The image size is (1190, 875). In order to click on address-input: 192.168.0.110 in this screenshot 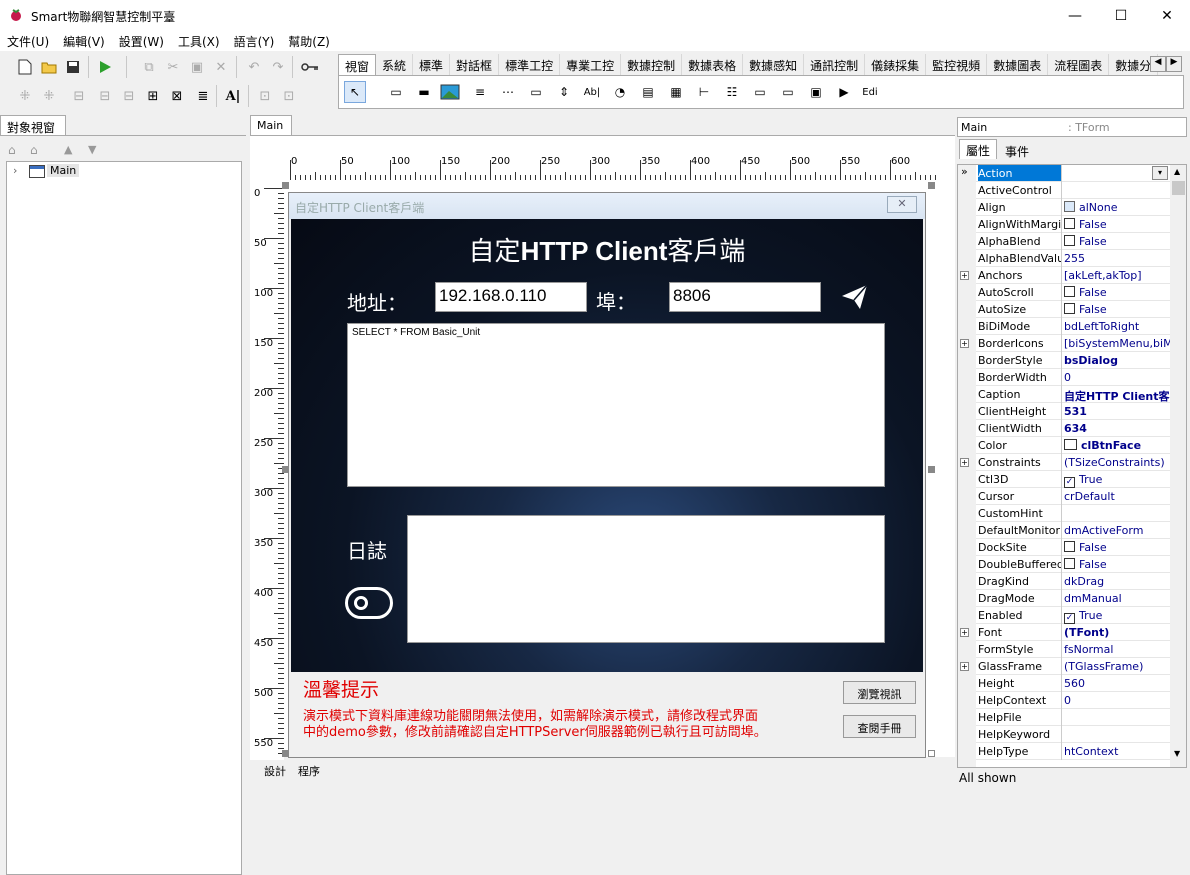, I will do `click(511, 297)`.